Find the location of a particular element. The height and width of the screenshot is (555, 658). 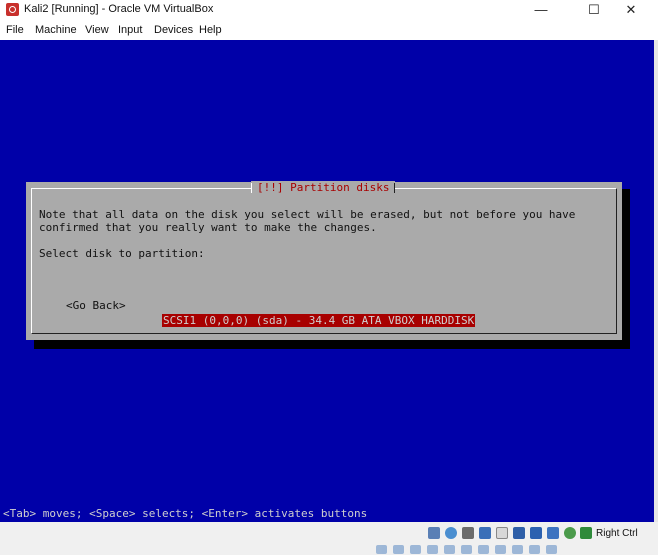

close-button: ✕ is located at coordinates (631, 10).